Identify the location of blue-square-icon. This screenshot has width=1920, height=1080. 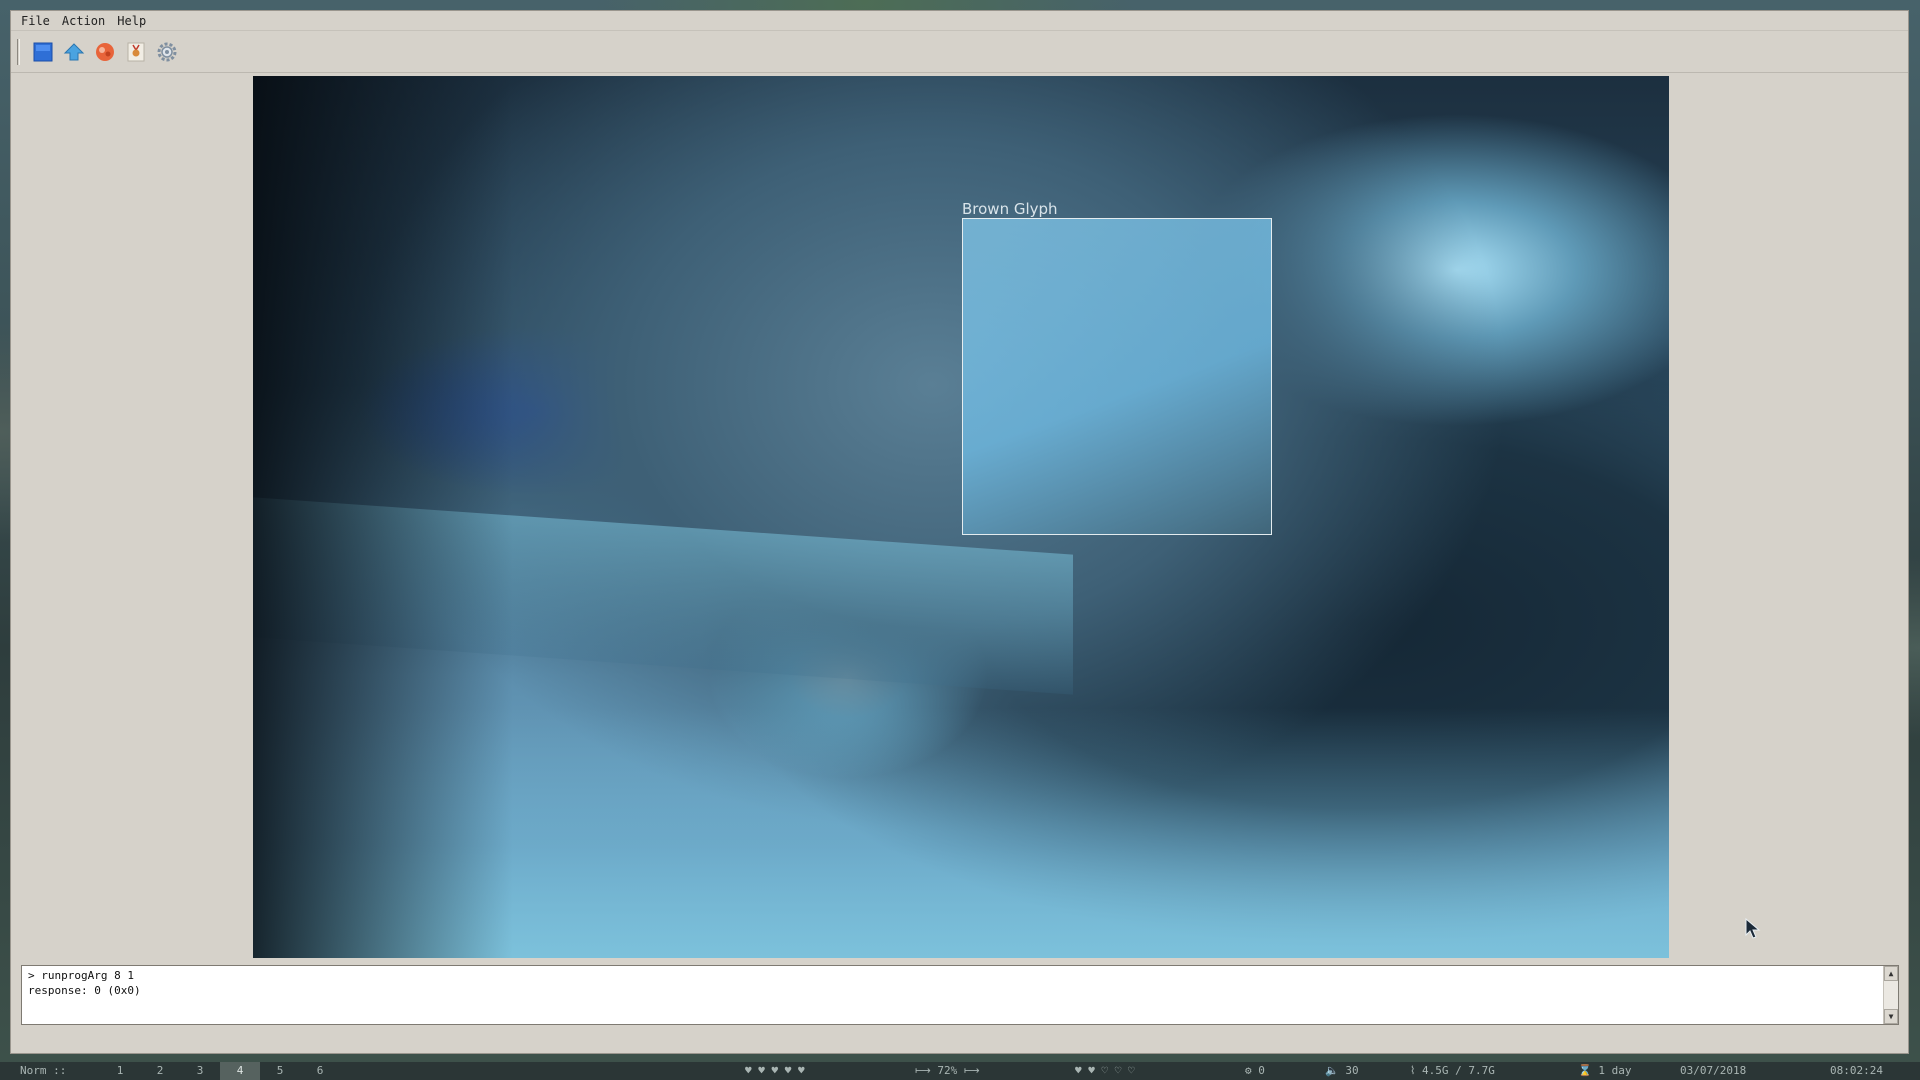
(43, 51).